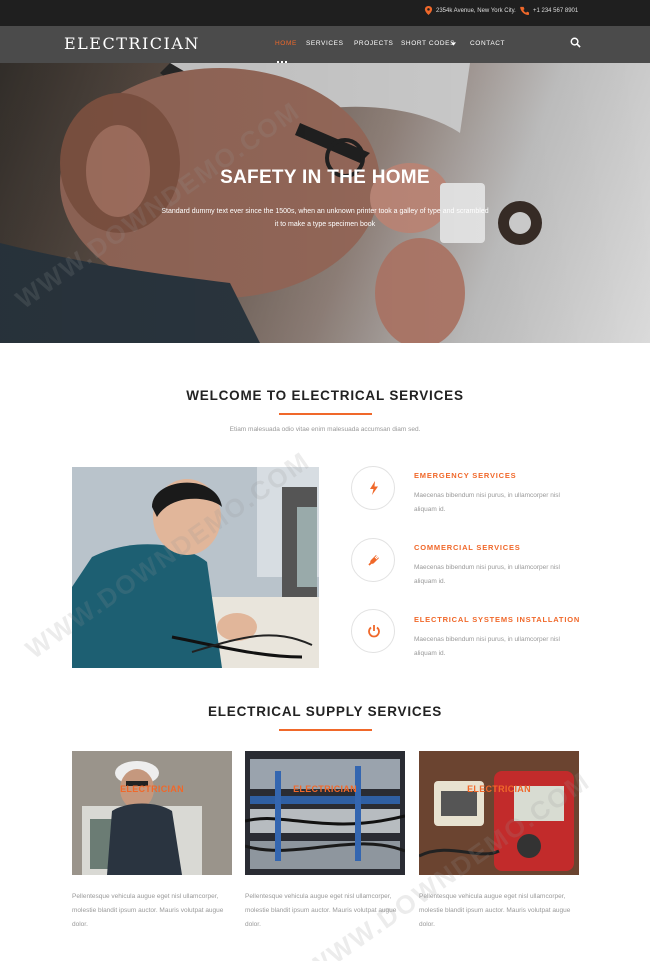 This screenshot has height=961, width=650. I want to click on lightning-icon, so click(374, 488).